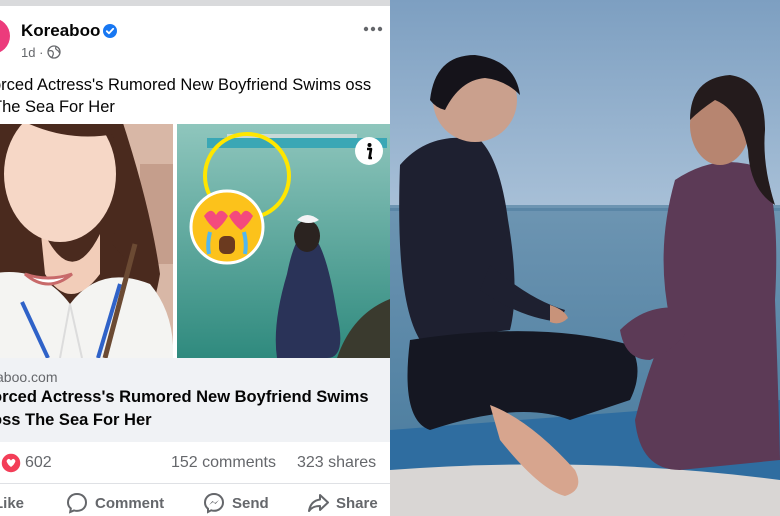  Describe the element at coordinates (29, 377) in the screenshot. I see `link-domain: aboo.com` at that location.